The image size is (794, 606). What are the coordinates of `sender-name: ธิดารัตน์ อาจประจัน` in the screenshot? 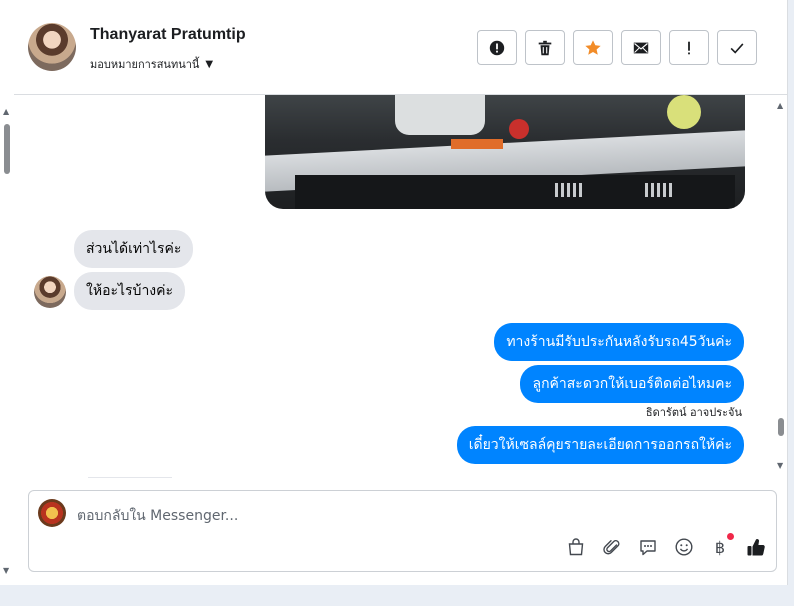 It's located at (693, 412).